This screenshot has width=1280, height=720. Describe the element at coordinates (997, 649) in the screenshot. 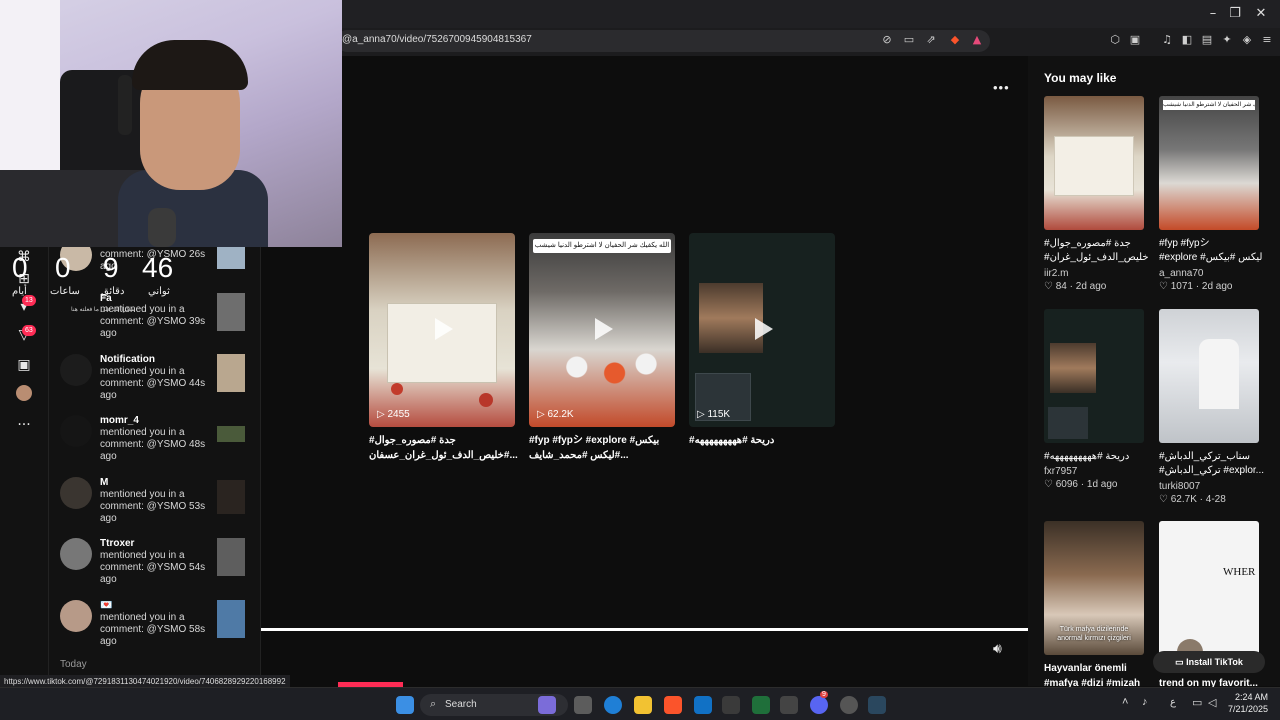

I see `volume-icon: 🔊︎` at that location.